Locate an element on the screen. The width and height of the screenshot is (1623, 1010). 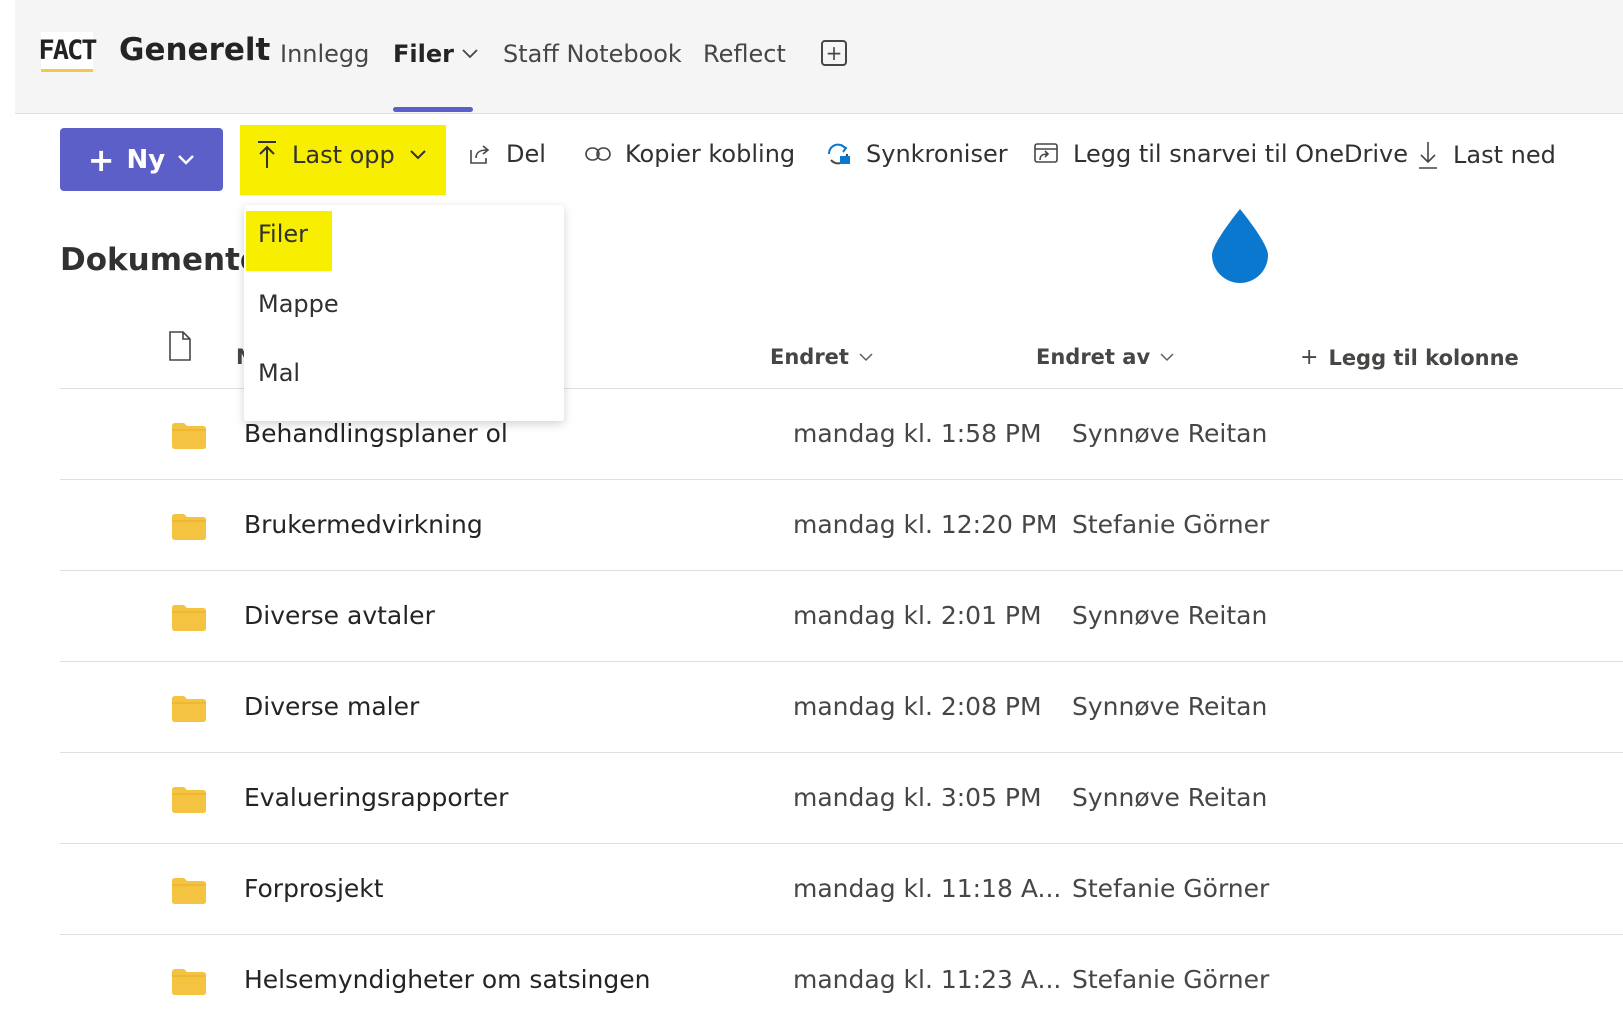
add-column-button: + Legg til kolonne is located at coordinates (1409, 357).